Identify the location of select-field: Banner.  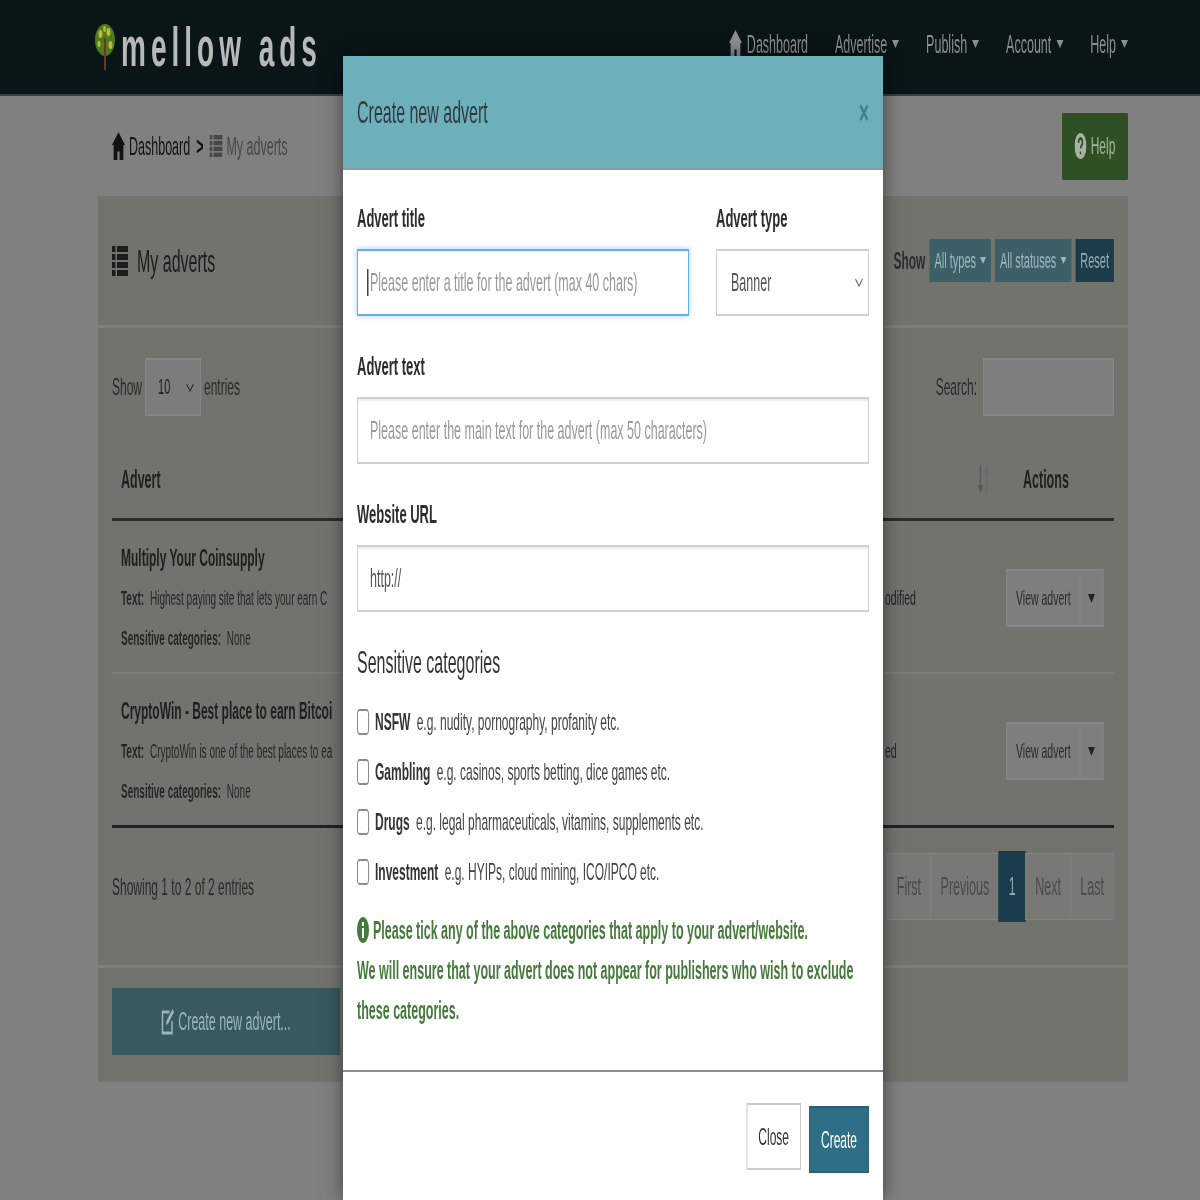
(792, 282).